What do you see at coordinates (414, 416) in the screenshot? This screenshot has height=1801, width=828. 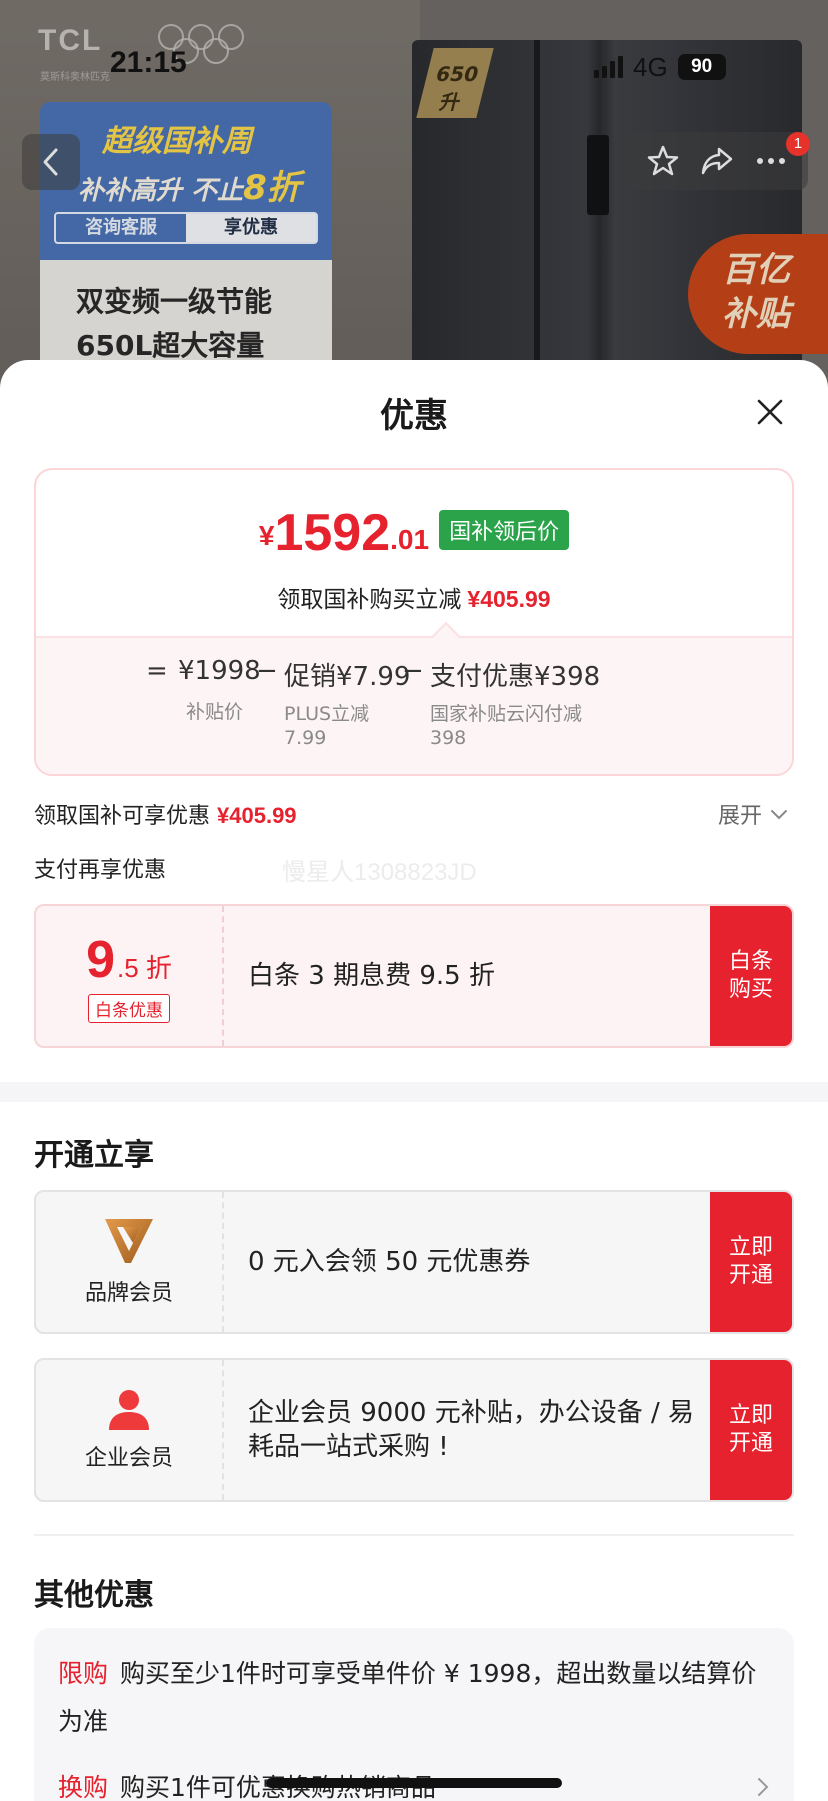 I see `sheet-title: 优惠` at bounding box center [414, 416].